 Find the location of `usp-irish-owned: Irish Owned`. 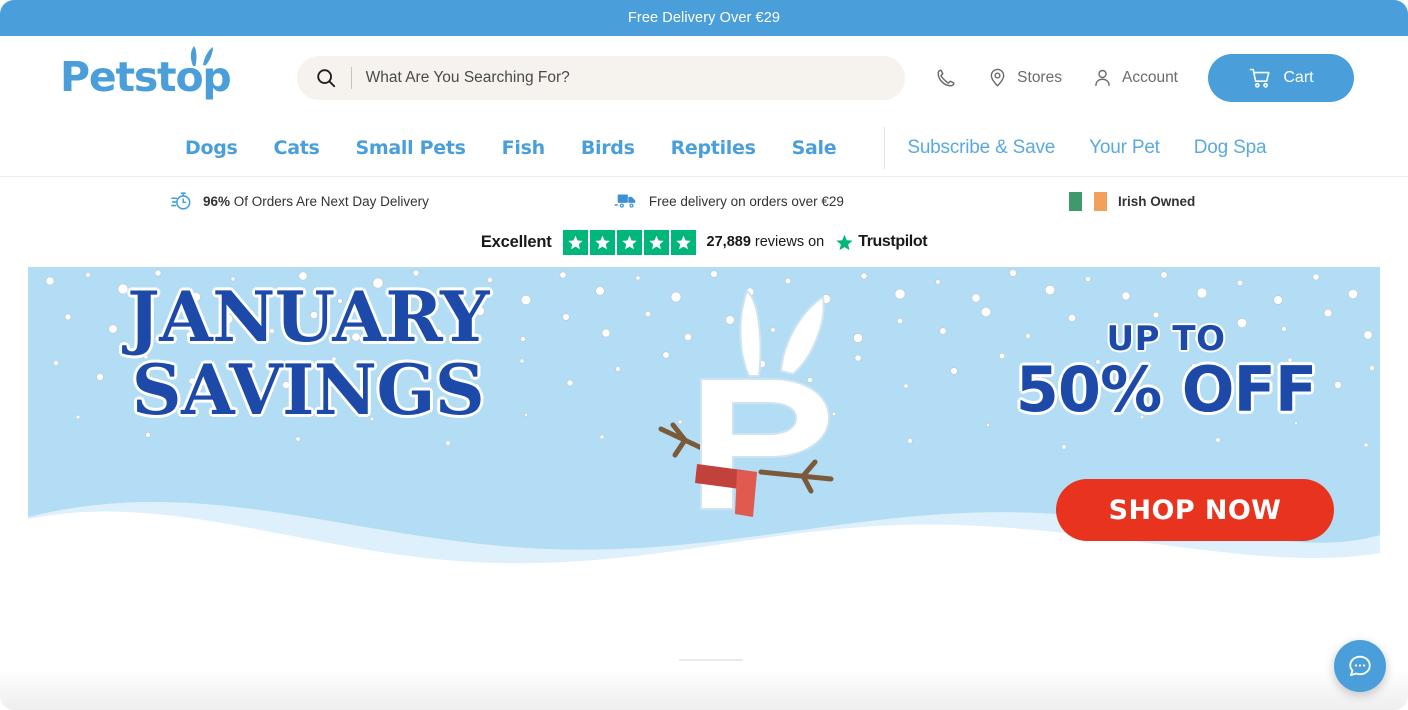

usp-irish-owned: Irish Owned is located at coordinates (1132, 201).